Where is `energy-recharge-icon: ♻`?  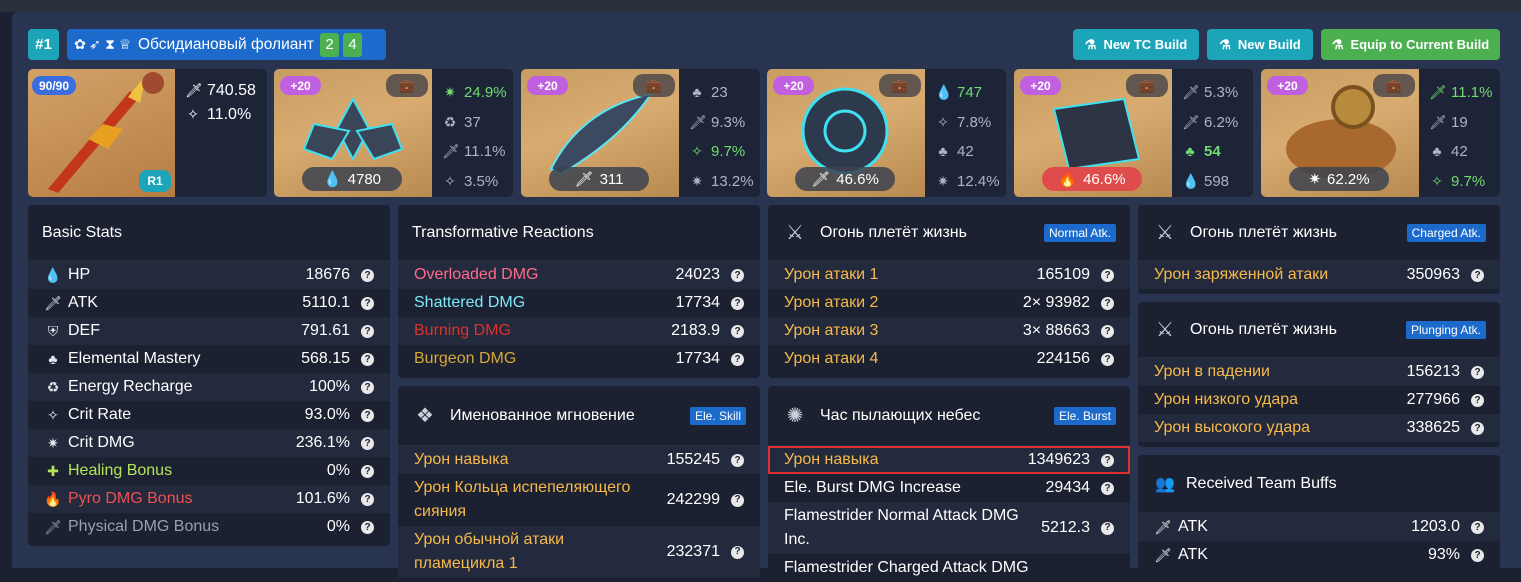 energy-recharge-icon: ♻ is located at coordinates (450, 121).